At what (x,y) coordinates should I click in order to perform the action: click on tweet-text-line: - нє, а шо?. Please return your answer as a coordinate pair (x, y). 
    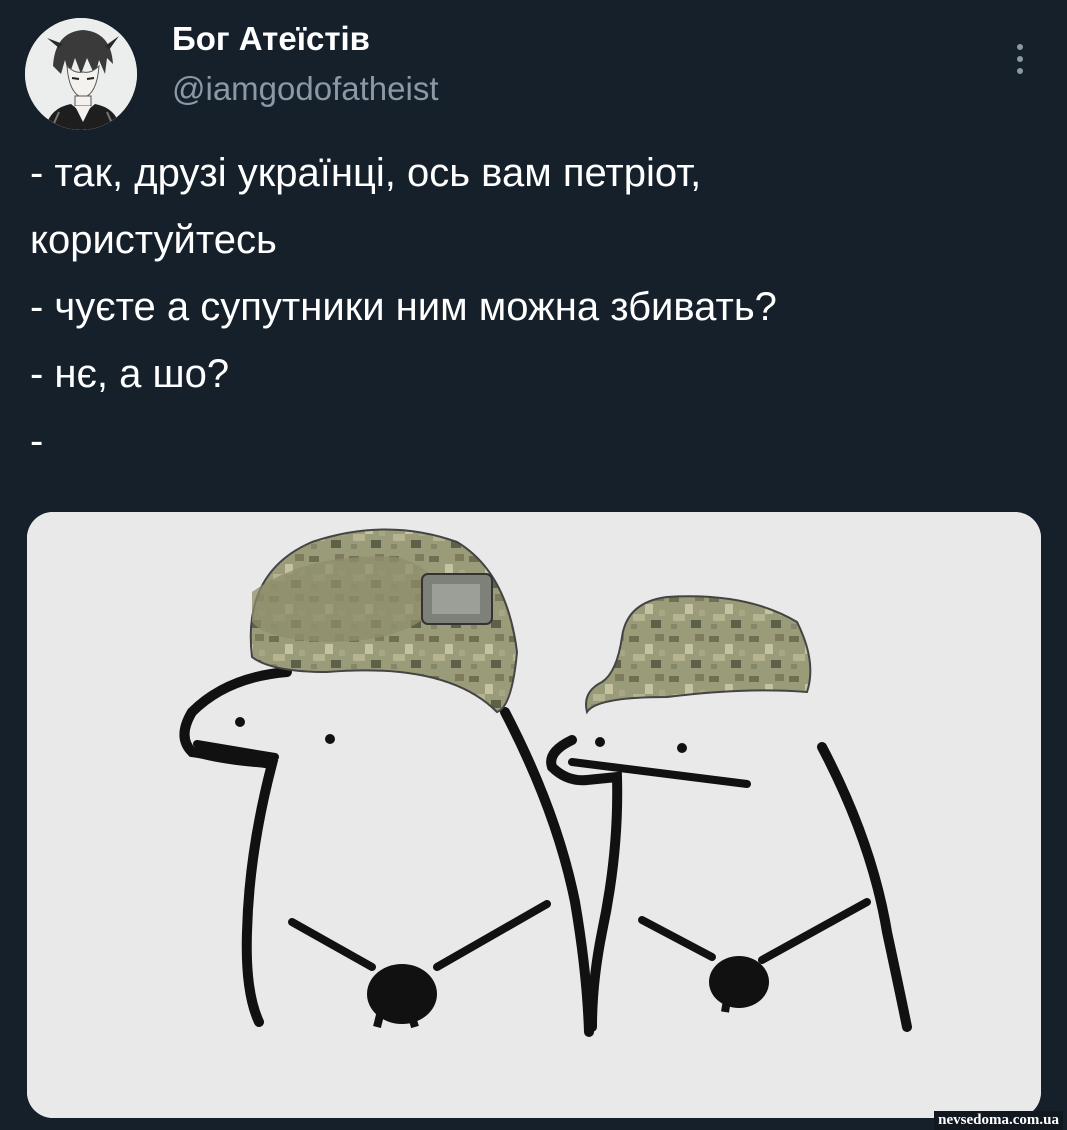
    Looking at the image, I should click on (130, 374).